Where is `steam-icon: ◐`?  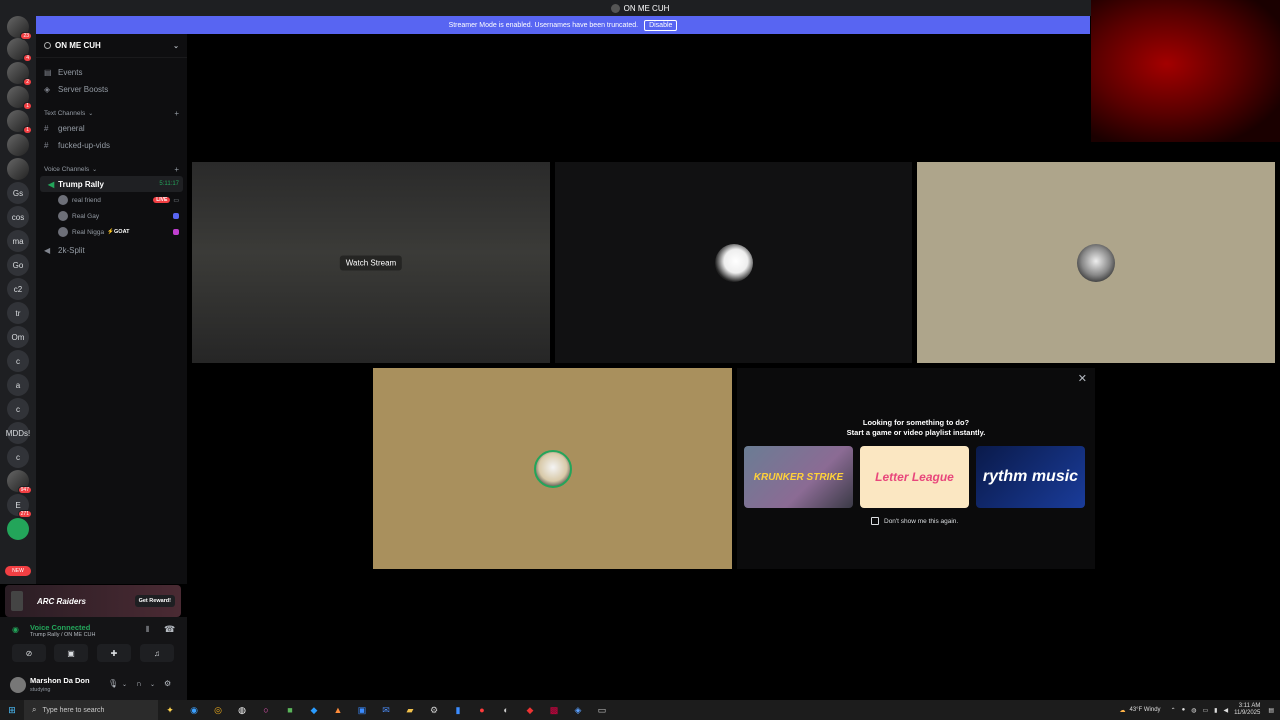
steam-icon: ◐ is located at coordinates (506, 710).